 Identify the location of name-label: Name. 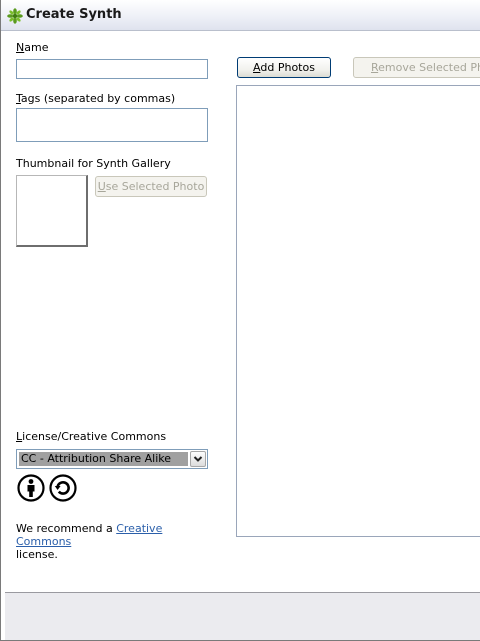
(32, 47).